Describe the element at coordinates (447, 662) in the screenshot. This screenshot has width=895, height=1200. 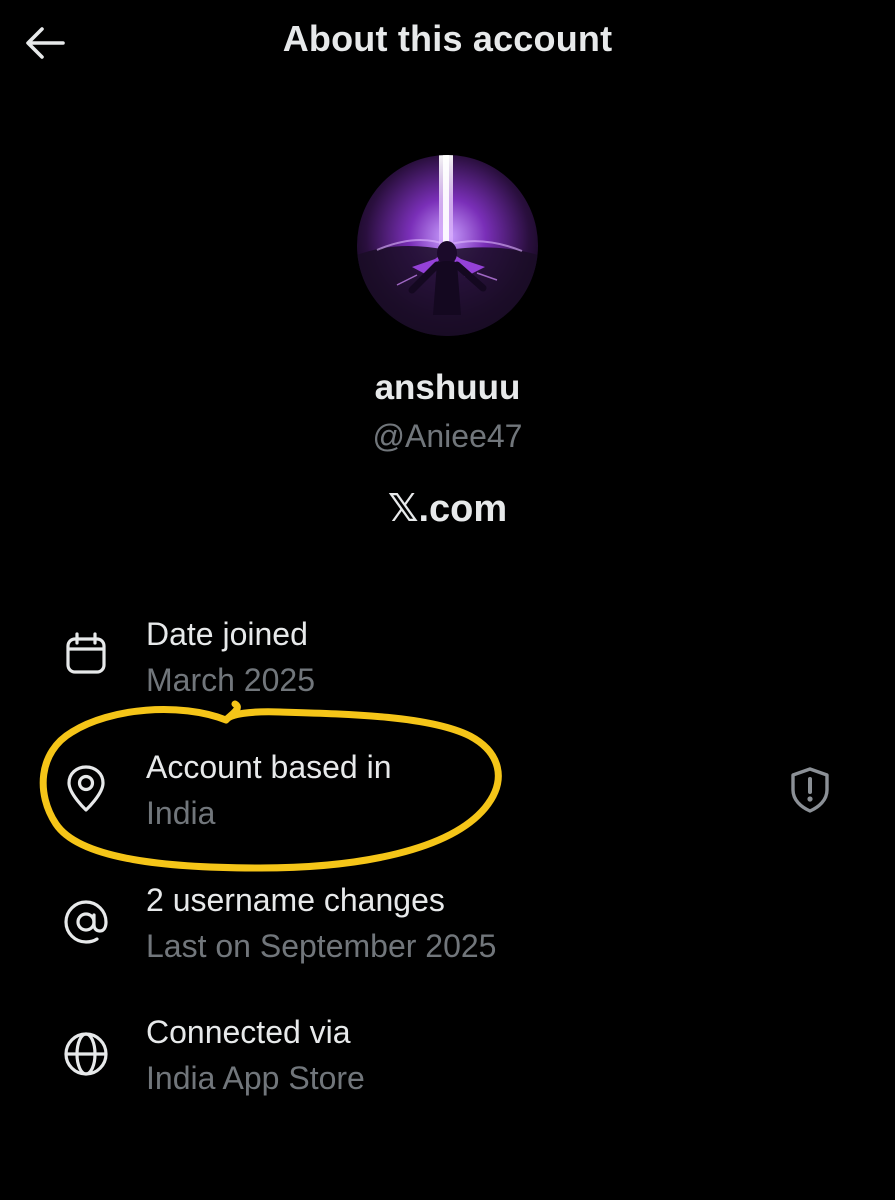
I see `row-date-joined: Date joined March 2025` at that location.